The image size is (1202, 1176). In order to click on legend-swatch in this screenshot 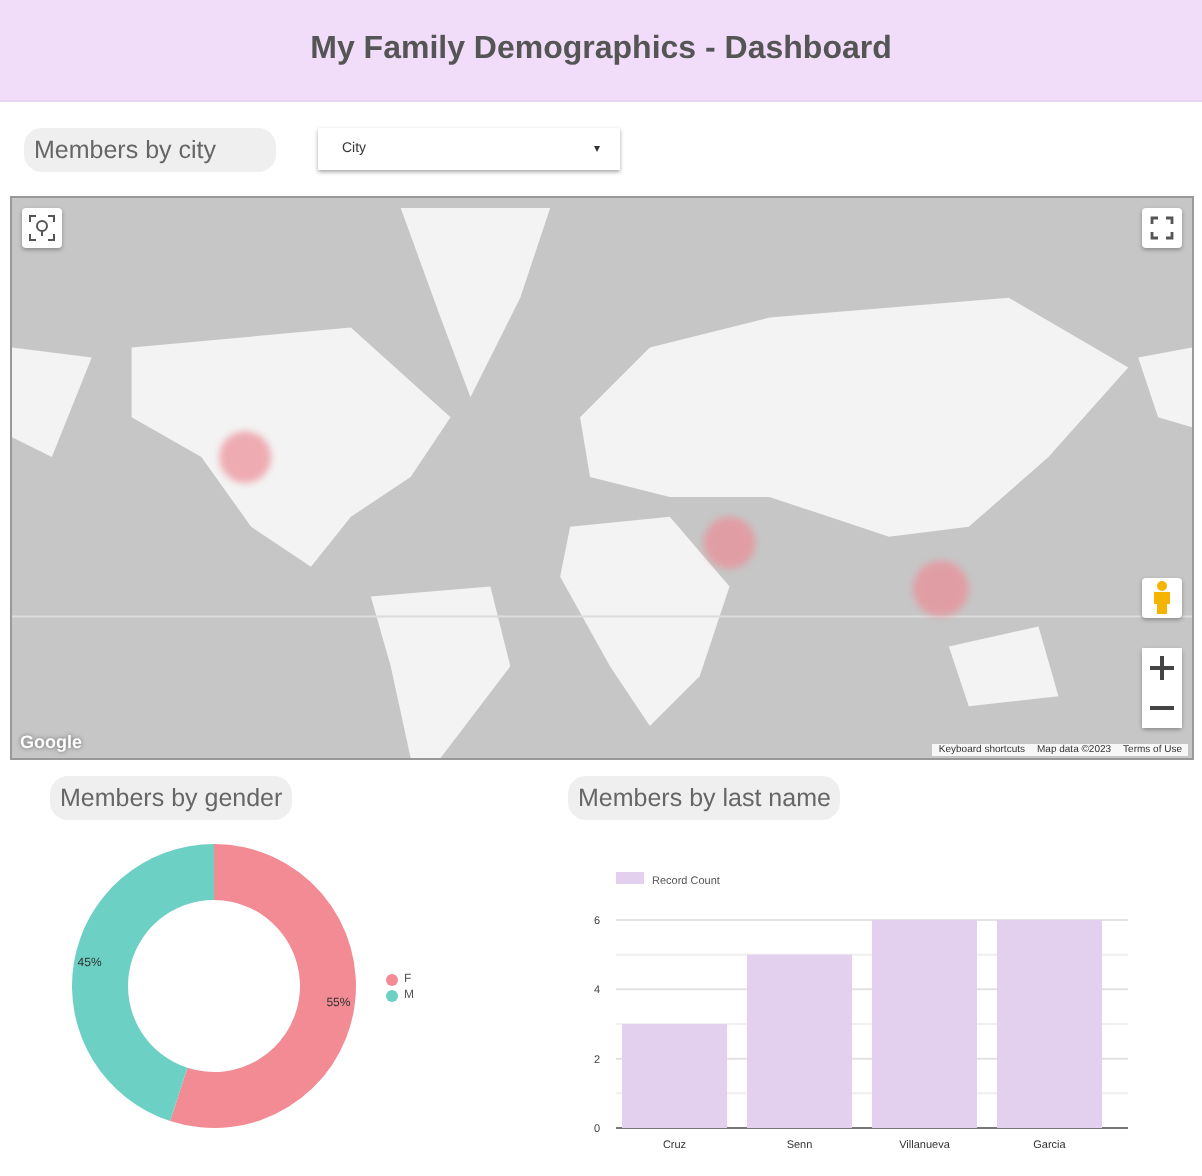, I will do `click(630, 878)`.